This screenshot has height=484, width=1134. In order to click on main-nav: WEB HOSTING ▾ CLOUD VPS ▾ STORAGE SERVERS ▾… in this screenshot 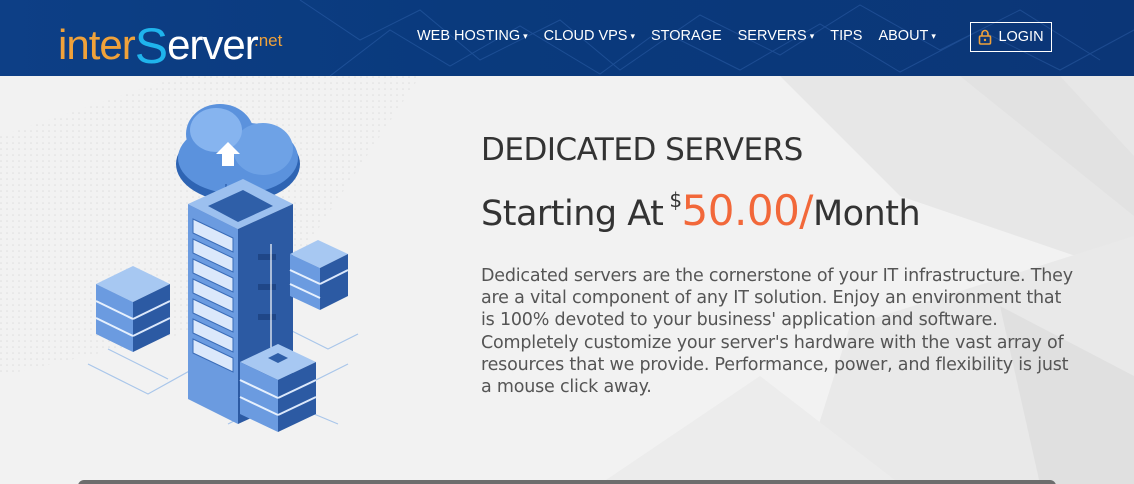, I will do `click(684, 36)`.